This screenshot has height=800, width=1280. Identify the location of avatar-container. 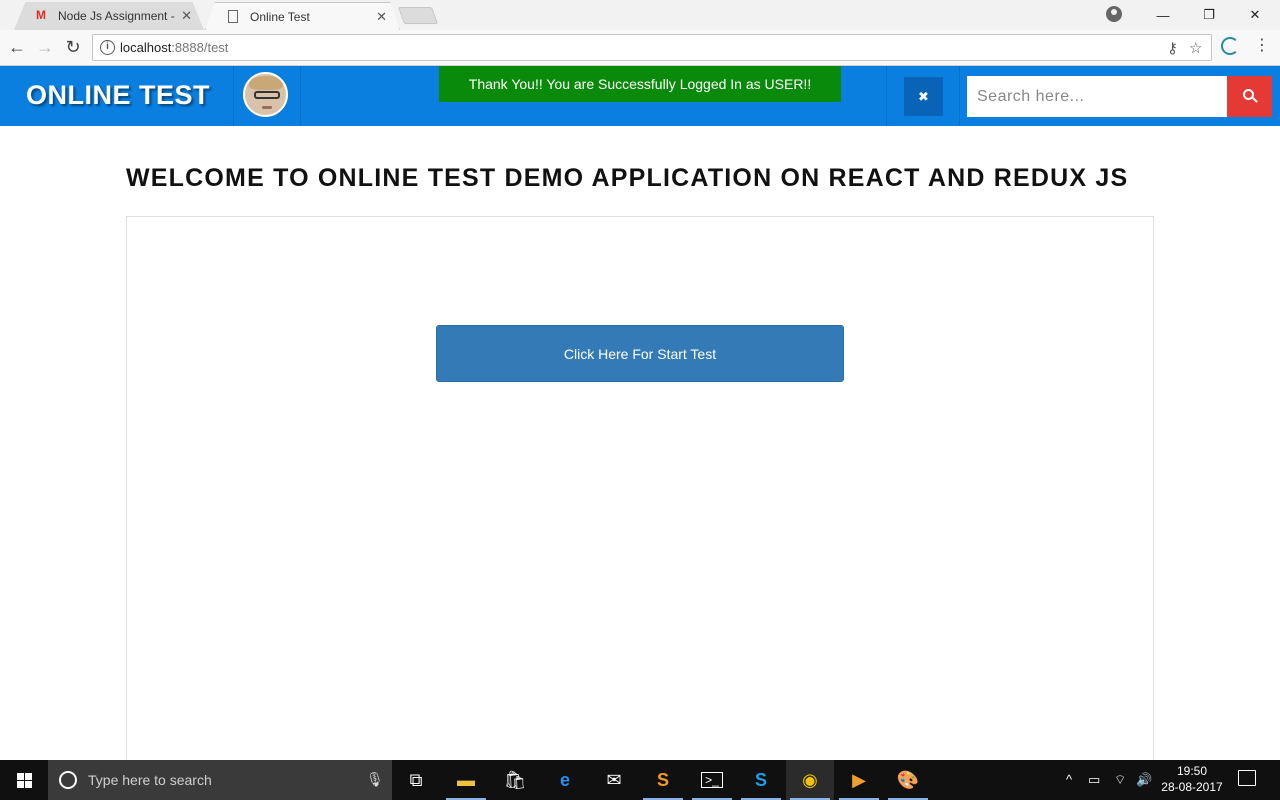
(267, 96).